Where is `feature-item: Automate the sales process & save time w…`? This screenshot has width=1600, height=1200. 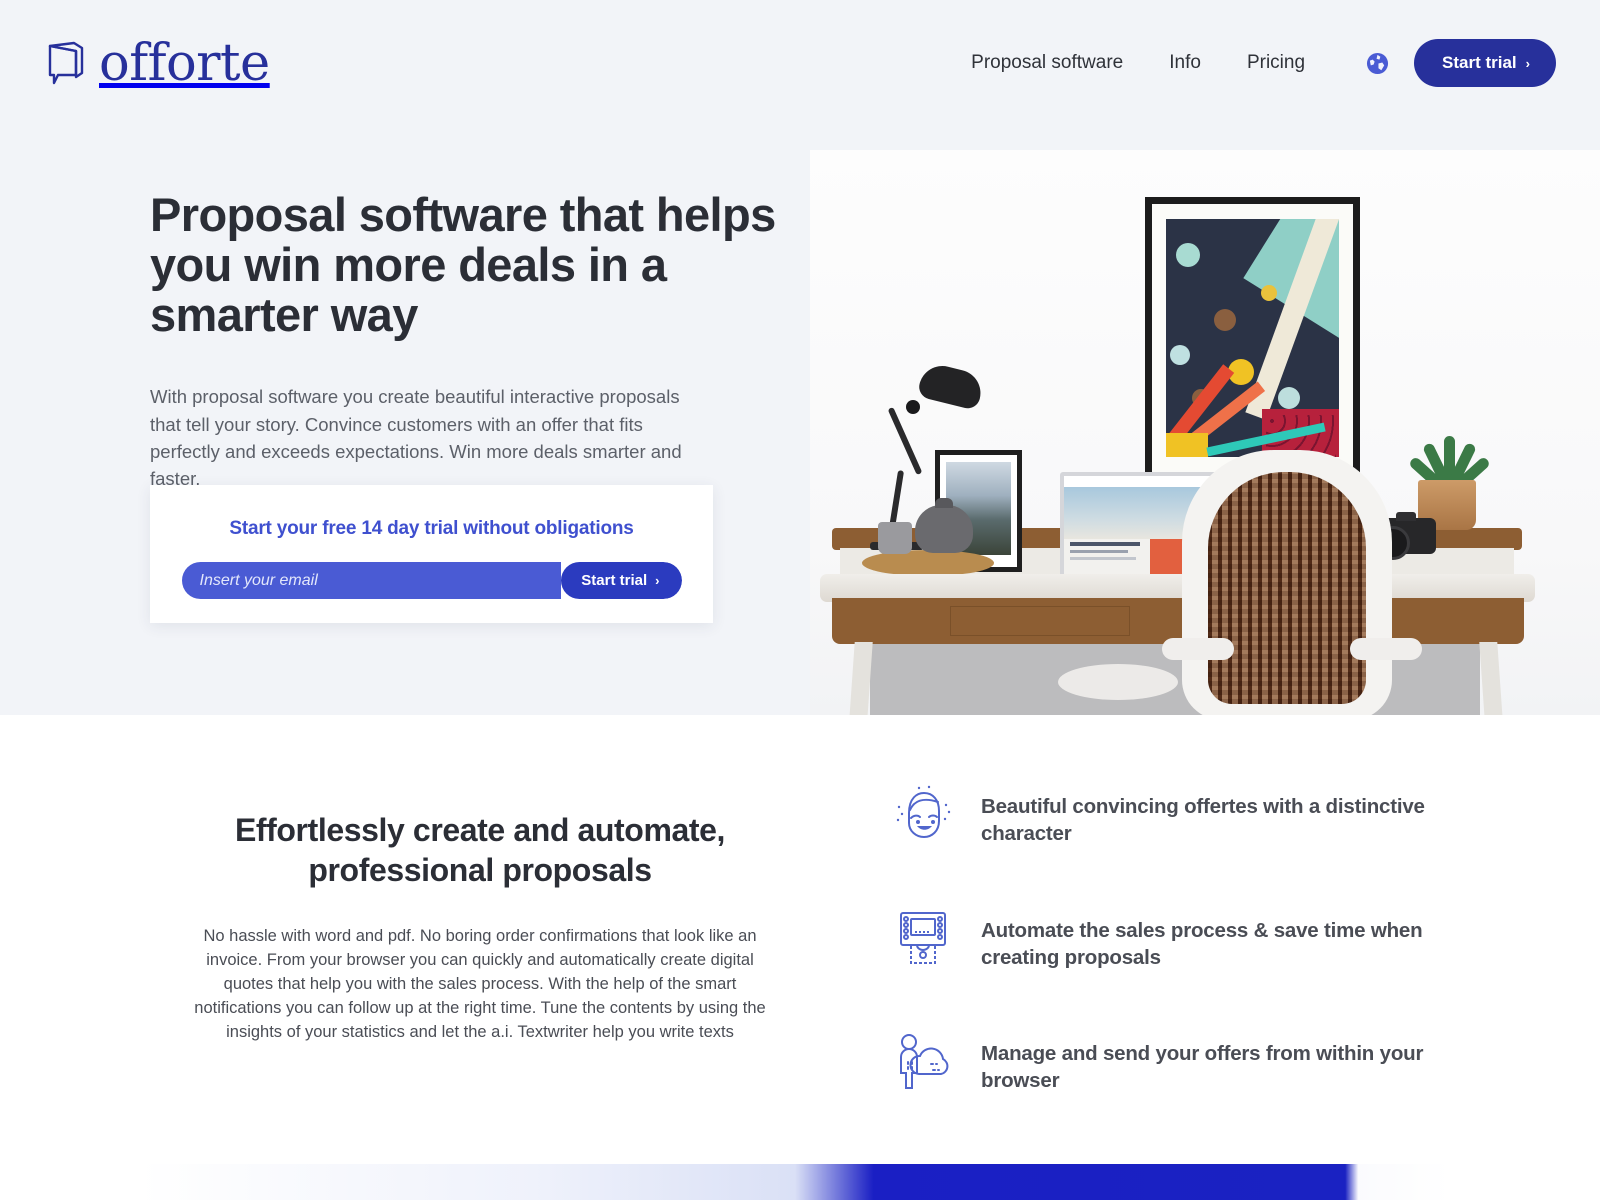 feature-item: Automate the sales process & save time w… is located at coordinates (1173, 939).